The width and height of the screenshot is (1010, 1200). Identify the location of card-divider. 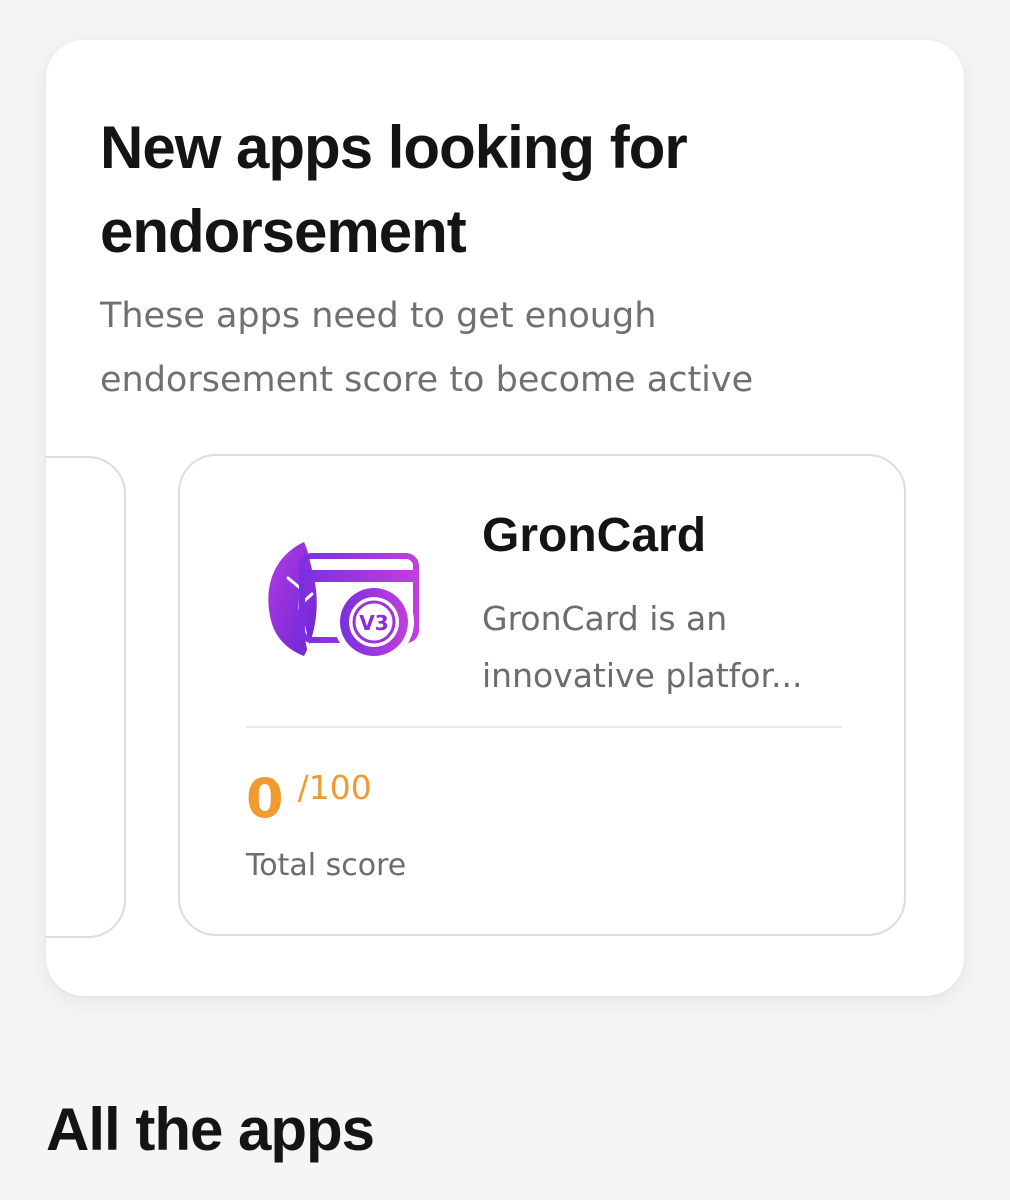
(544, 727).